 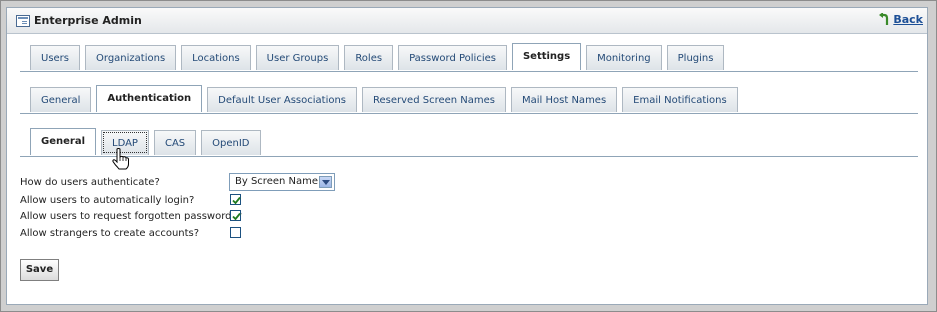 What do you see at coordinates (695, 57) in the screenshot?
I see `tab-plugins: Plugins` at bounding box center [695, 57].